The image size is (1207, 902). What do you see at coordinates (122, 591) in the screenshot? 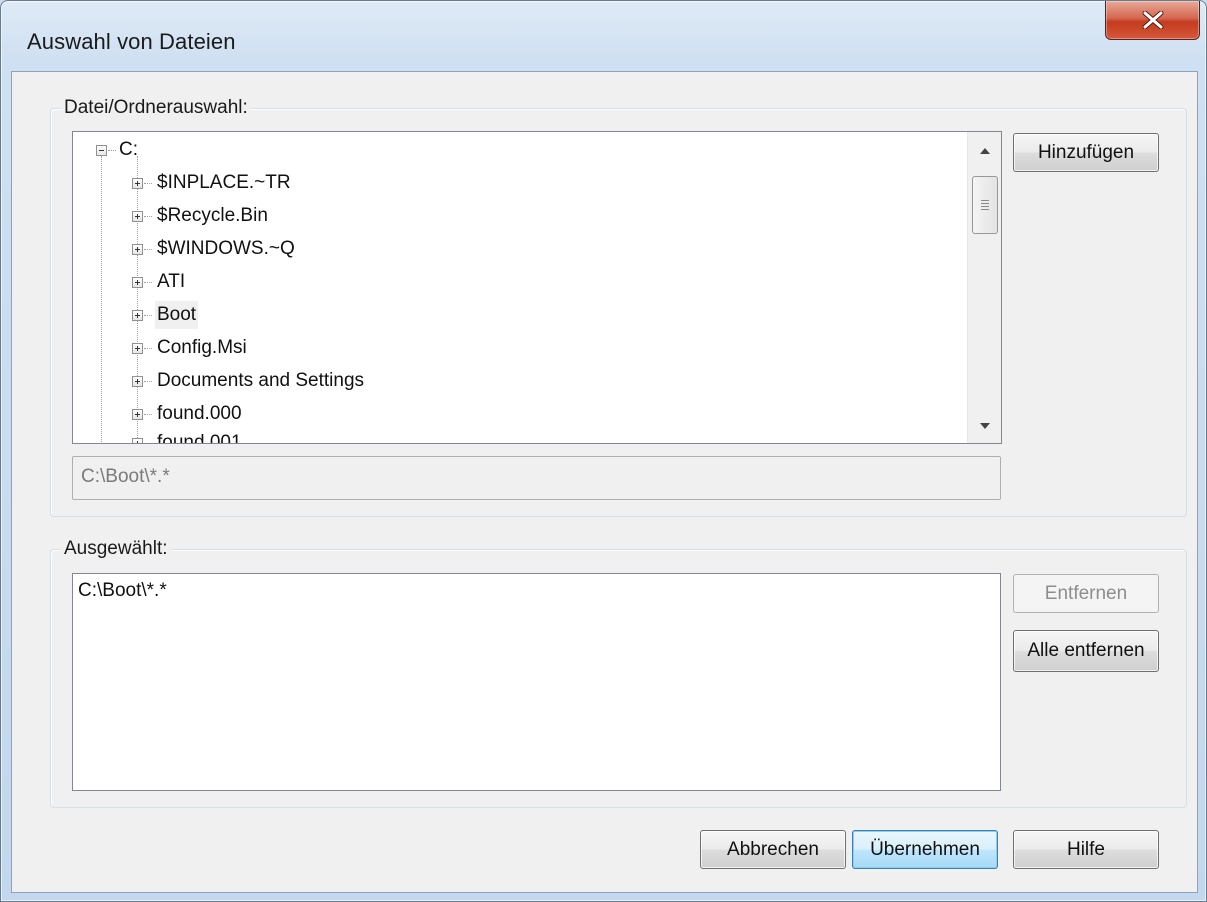
I see `list-item: C:\Boot\*.*` at bounding box center [122, 591].